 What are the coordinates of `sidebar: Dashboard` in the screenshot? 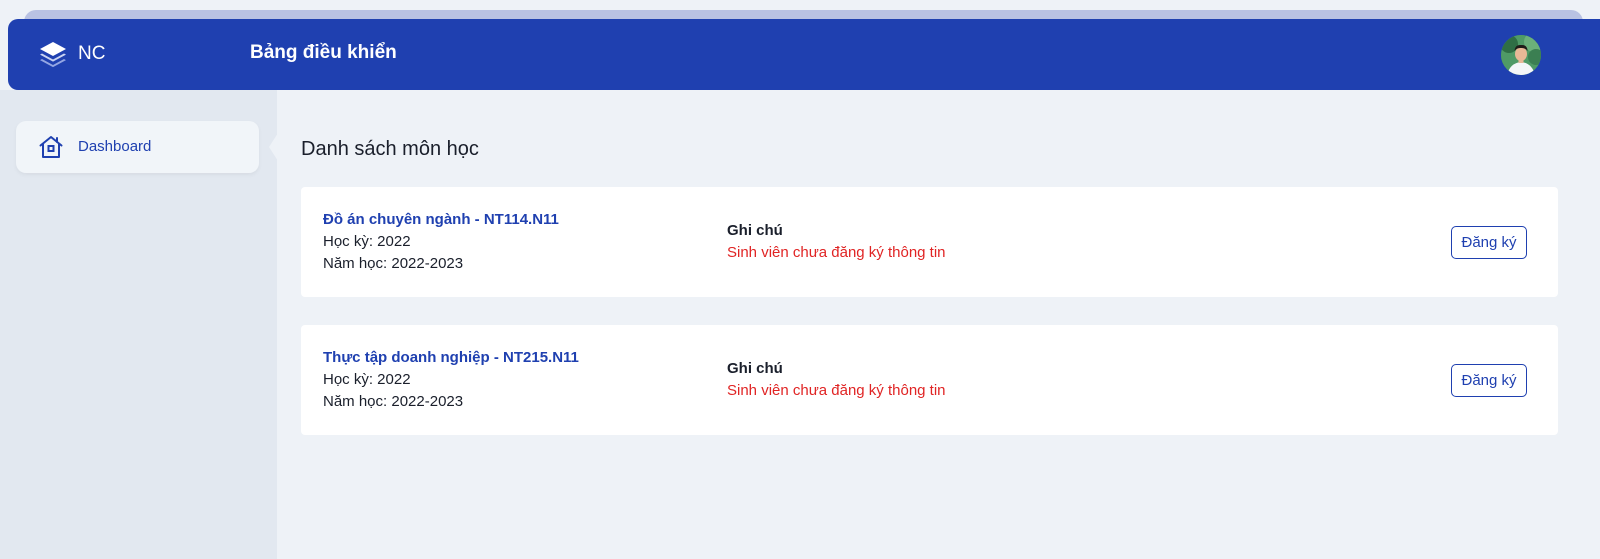 It's located at (138, 324).